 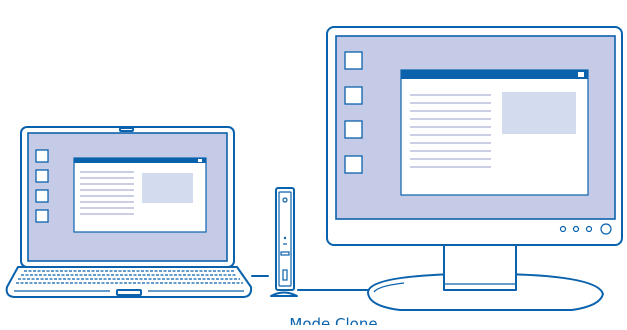 What do you see at coordinates (167, 188) in the screenshot?
I see `laptop-window-thumbnail` at bounding box center [167, 188].